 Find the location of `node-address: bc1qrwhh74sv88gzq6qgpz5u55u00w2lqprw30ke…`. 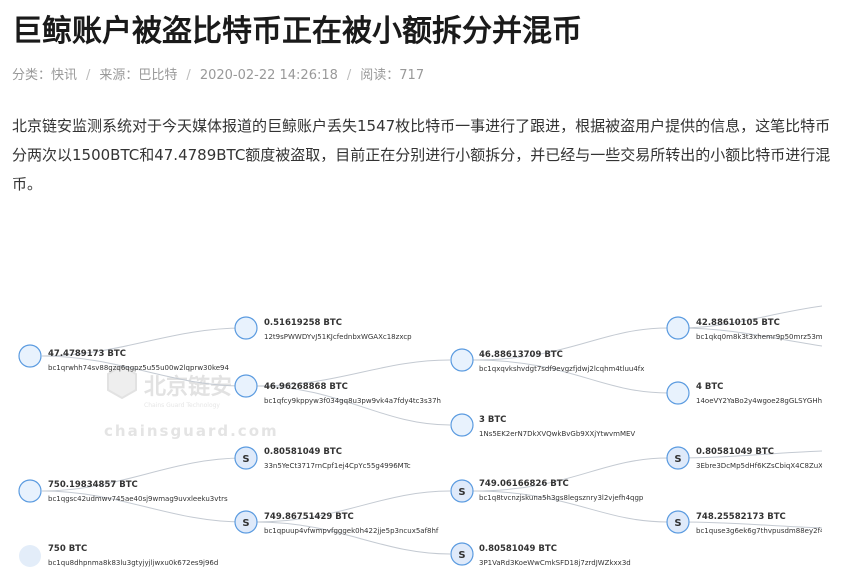

node-address: bc1qrwhh74sv88gzq6qgpz5u55u00w2lqprw30ke… is located at coordinates (139, 368).